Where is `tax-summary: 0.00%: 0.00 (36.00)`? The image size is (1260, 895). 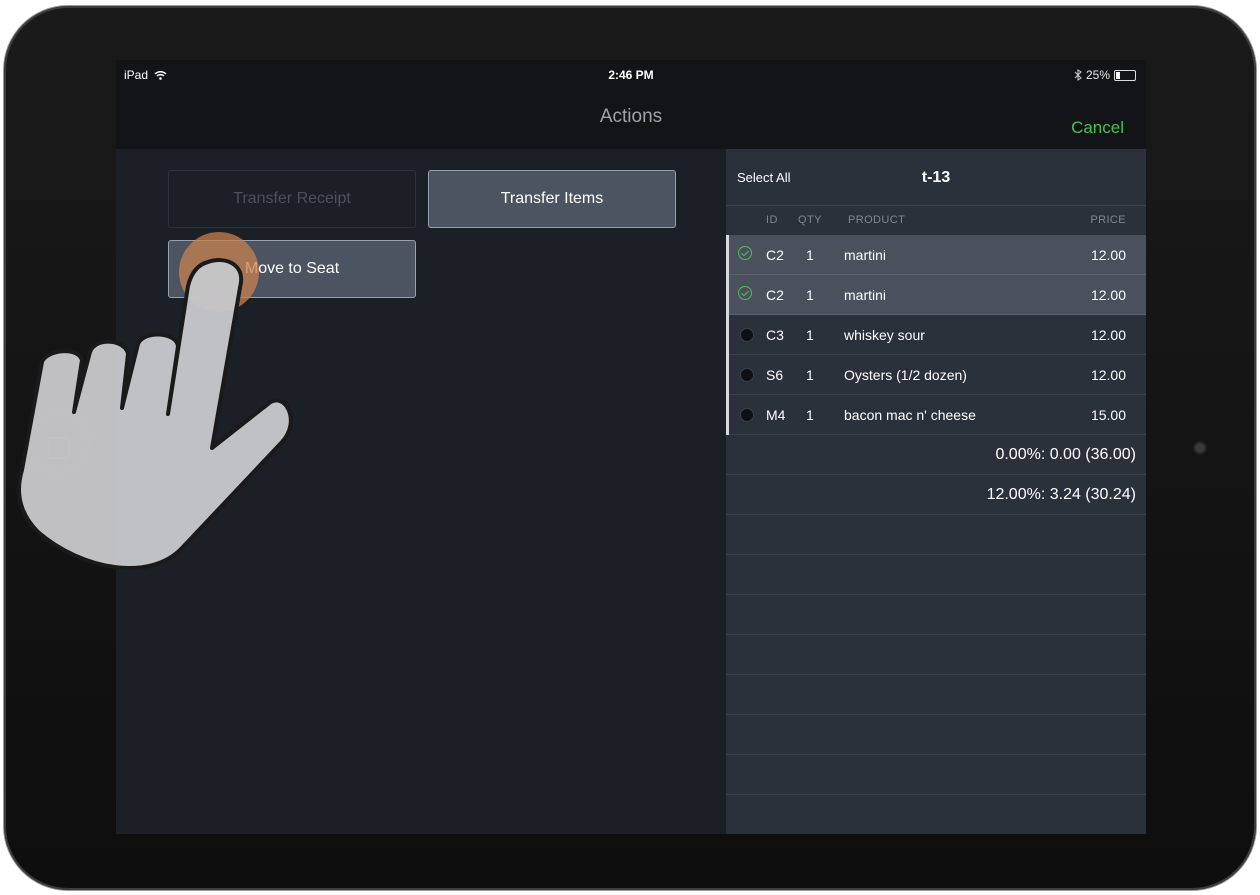 tax-summary: 0.00%: 0.00 (36.00) is located at coordinates (1065, 454).